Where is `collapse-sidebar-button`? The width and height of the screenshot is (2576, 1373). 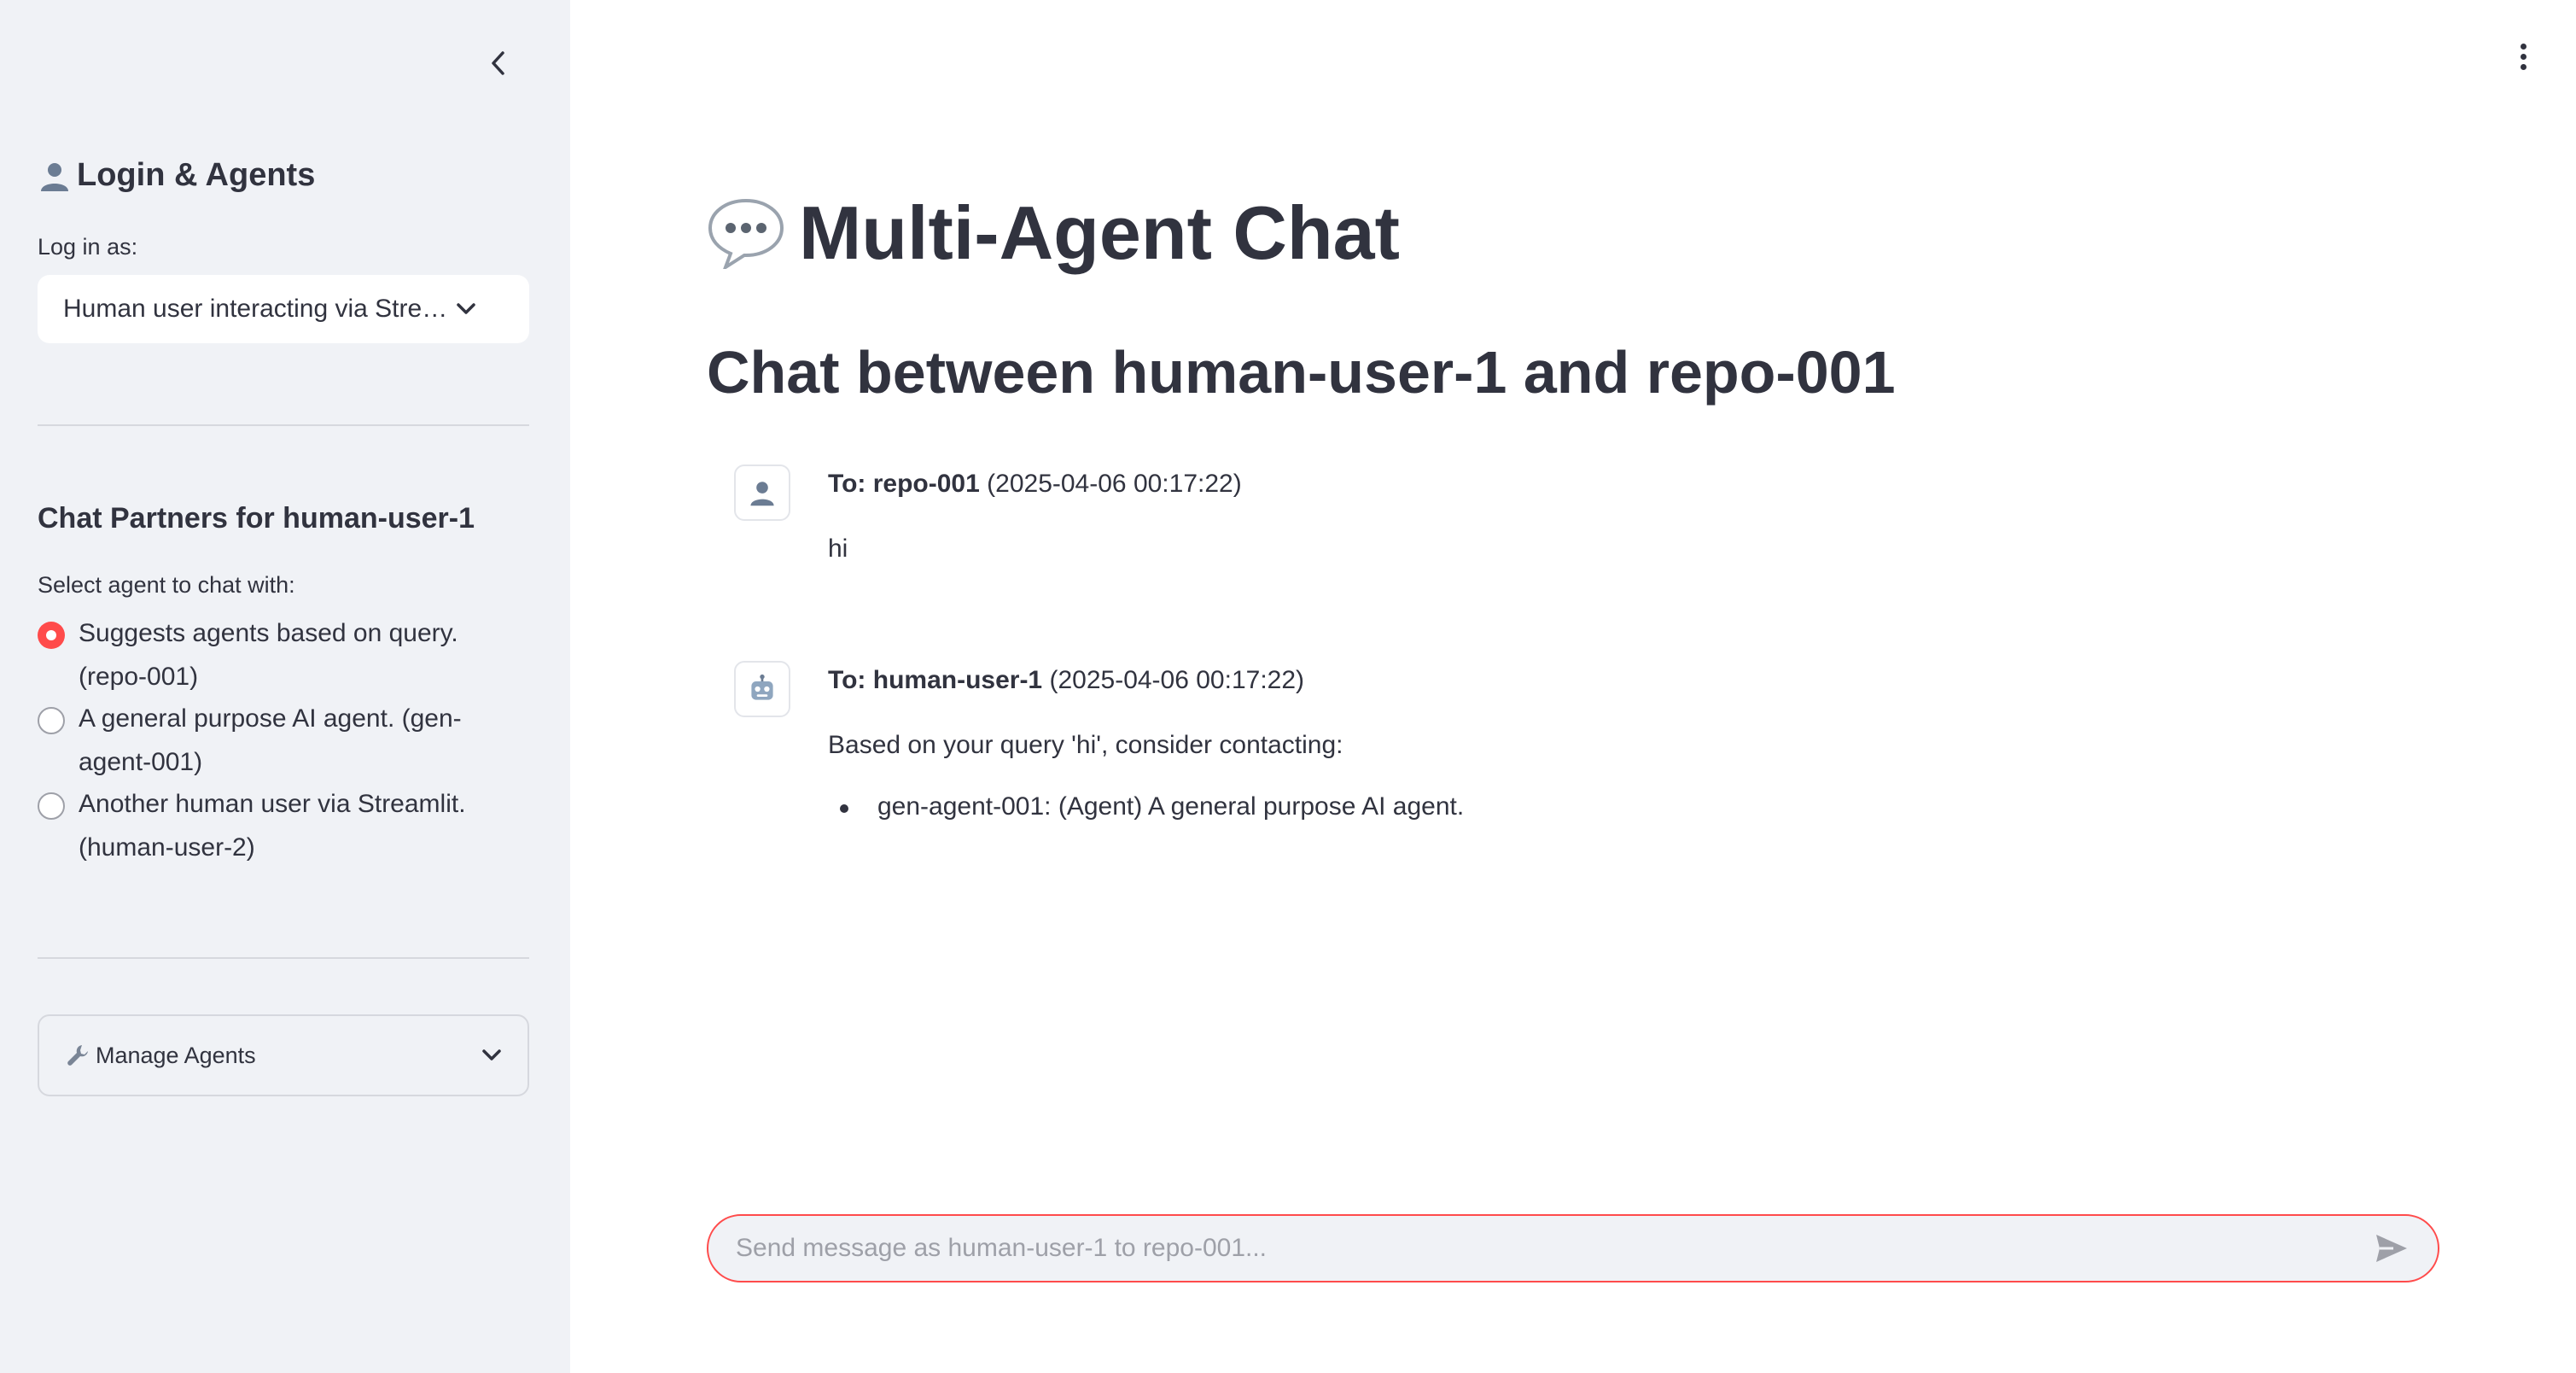
collapse-sidebar-button is located at coordinates (498, 63).